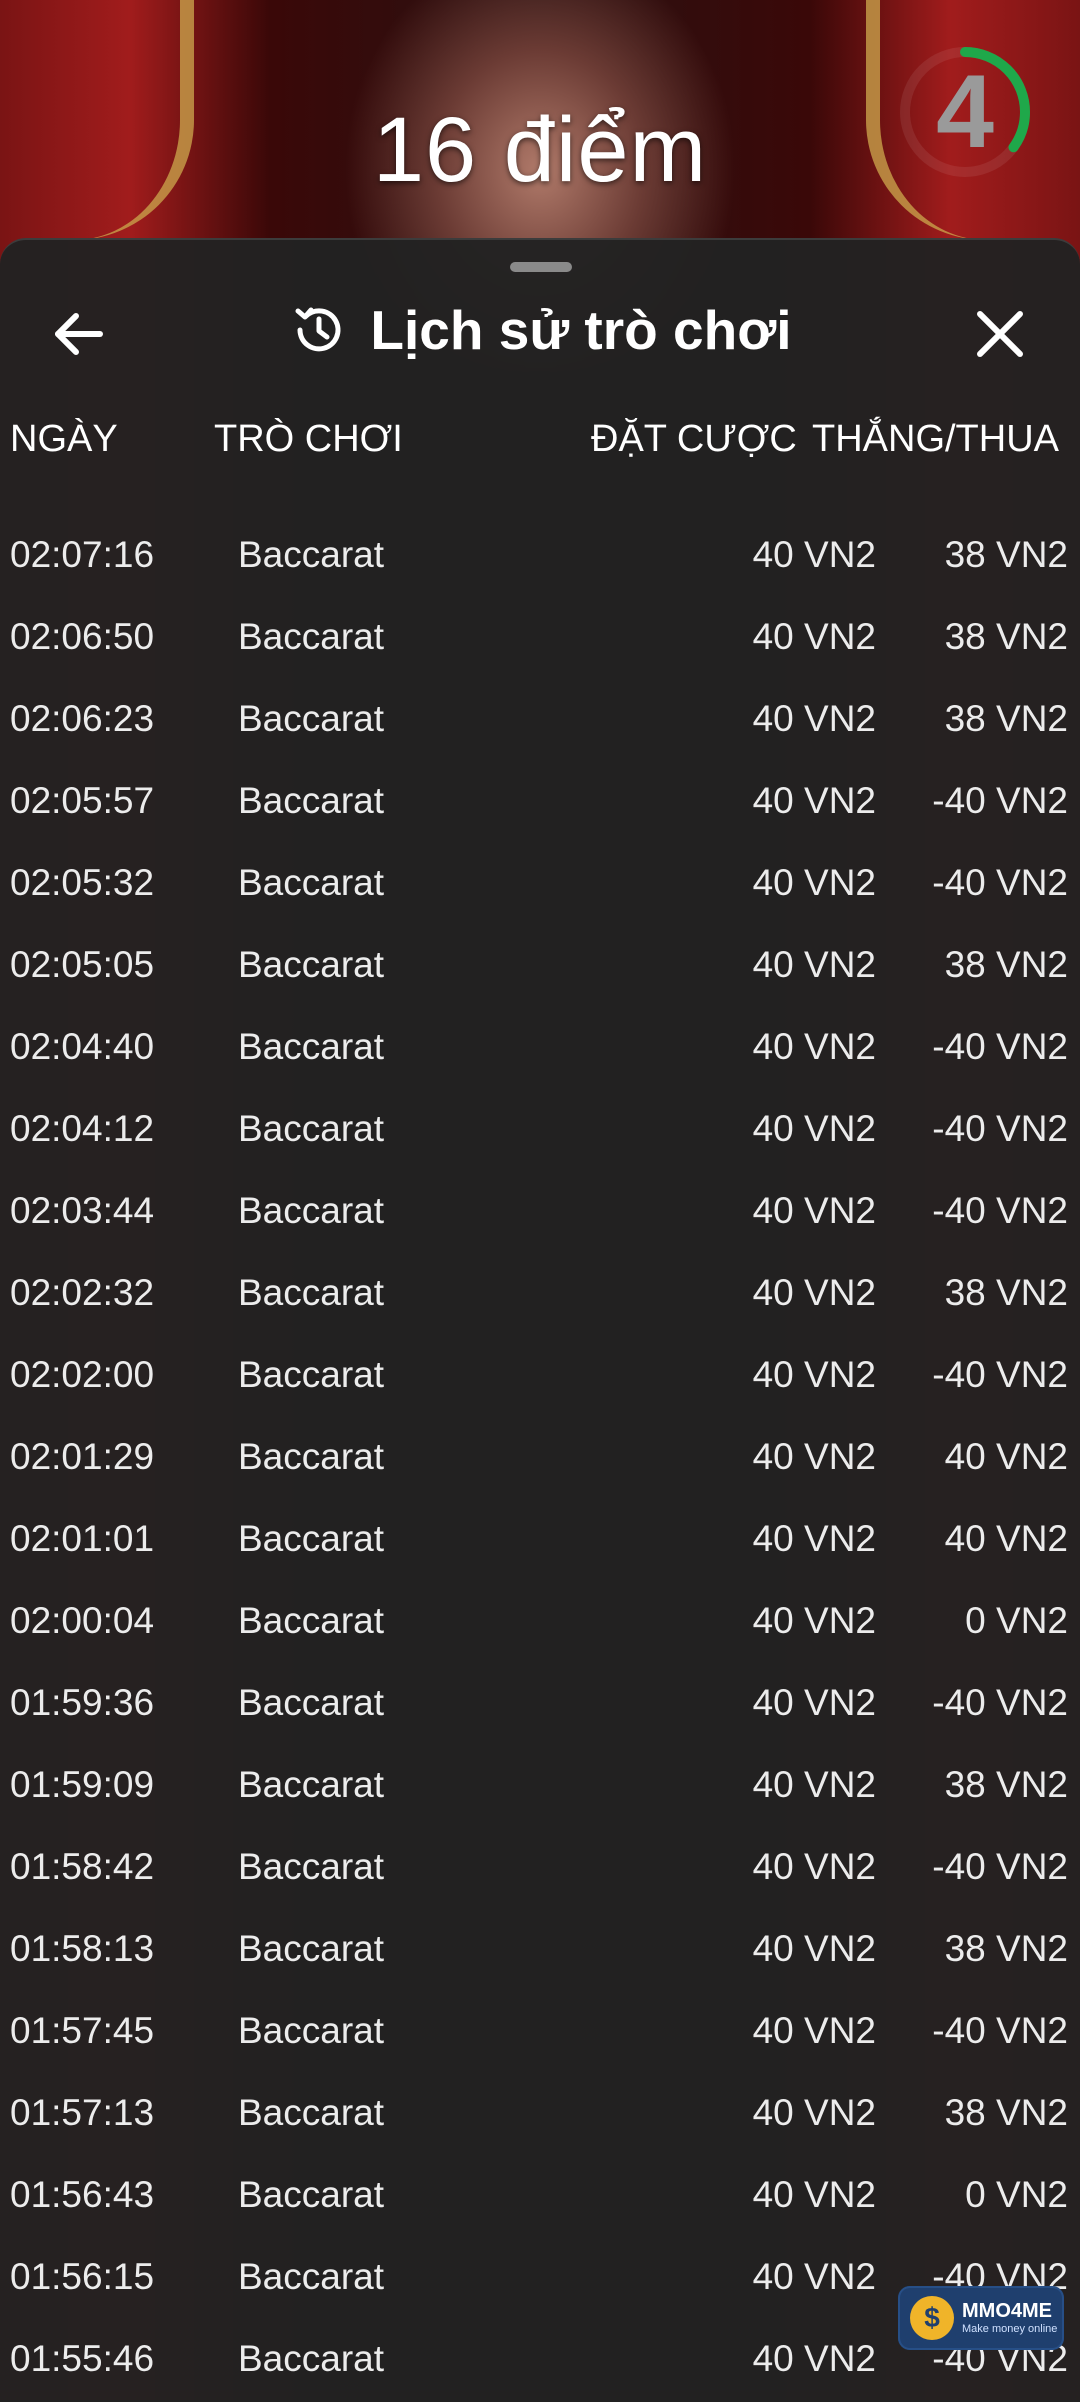 The width and height of the screenshot is (1080, 2402). Describe the element at coordinates (540, 1537) in the screenshot. I see `history-row: 02:01:01 Baccarat 40 VN2 40 VN2` at that location.